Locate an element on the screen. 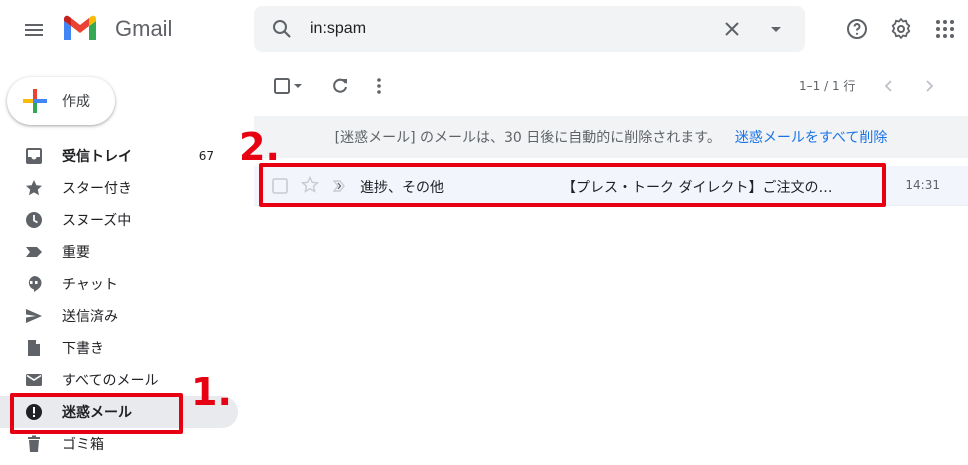 The width and height of the screenshot is (968, 465). chevron-left-icon is located at coordinates (888, 86).